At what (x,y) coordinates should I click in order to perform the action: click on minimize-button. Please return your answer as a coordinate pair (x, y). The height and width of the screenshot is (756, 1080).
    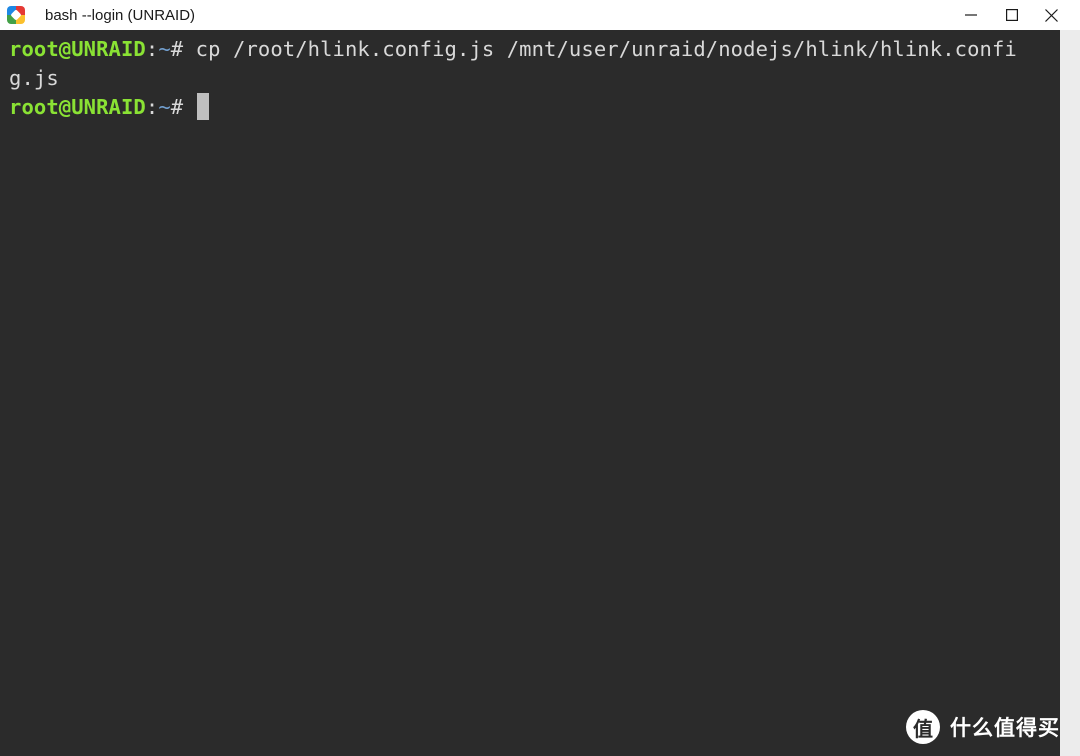
    Looking at the image, I should click on (971, 15).